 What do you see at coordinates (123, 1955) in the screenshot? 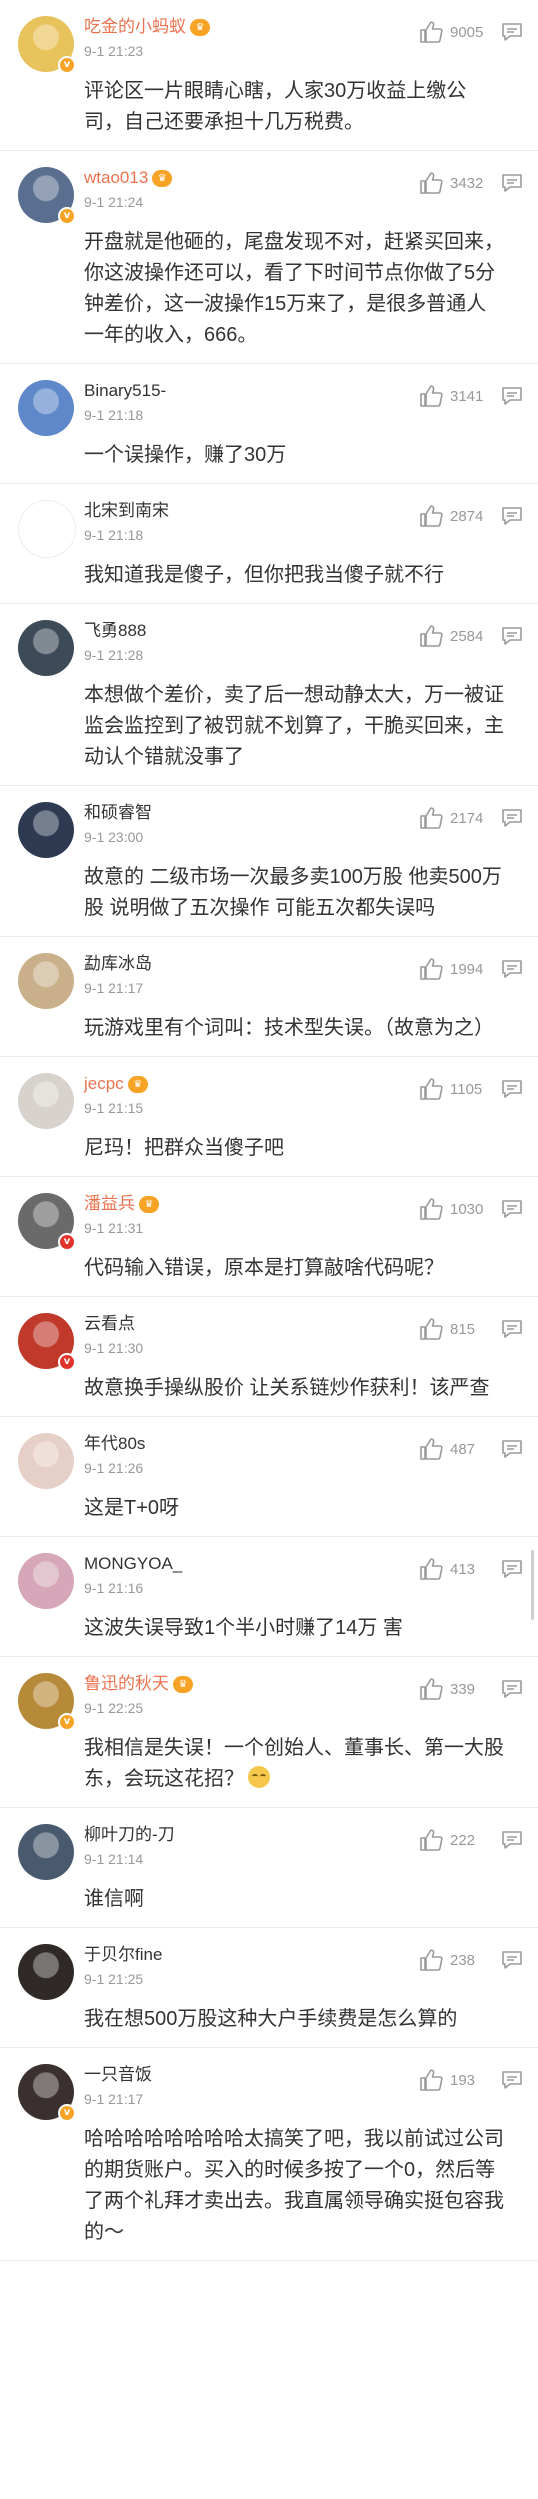
I see `username: 于贝尔fine` at bounding box center [123, 1955].